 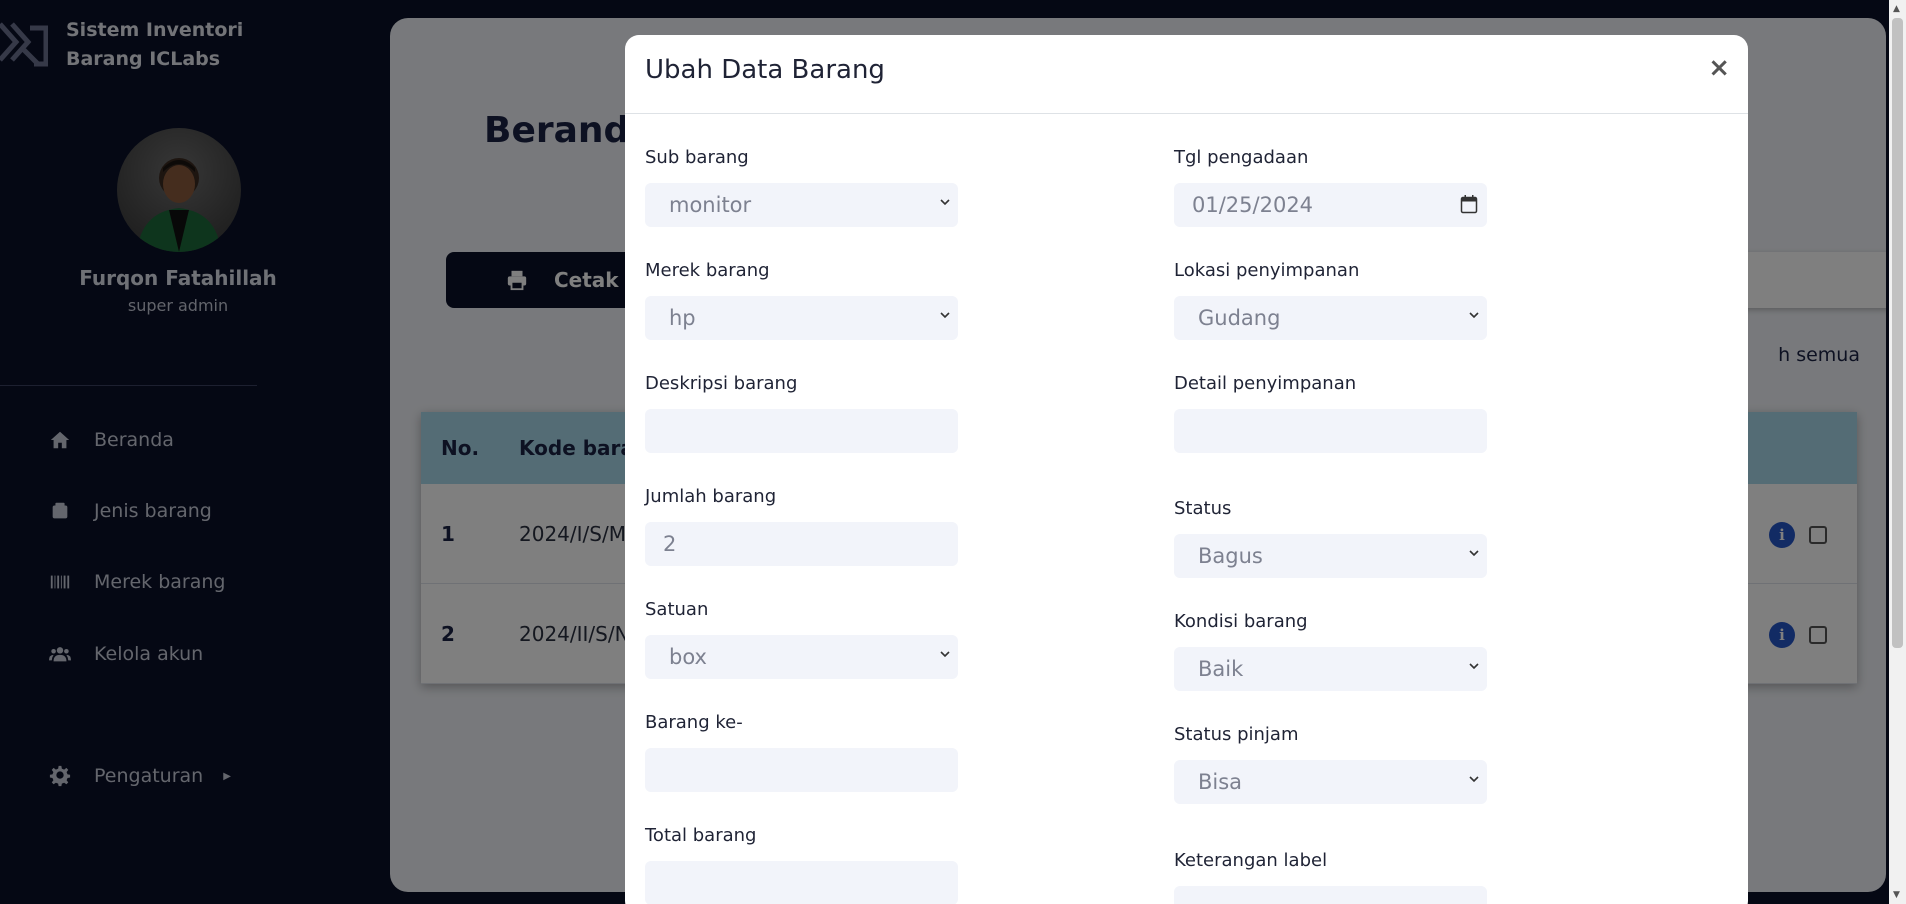 I want to click on select-value: Bisa, so click(x=1220, y=782).